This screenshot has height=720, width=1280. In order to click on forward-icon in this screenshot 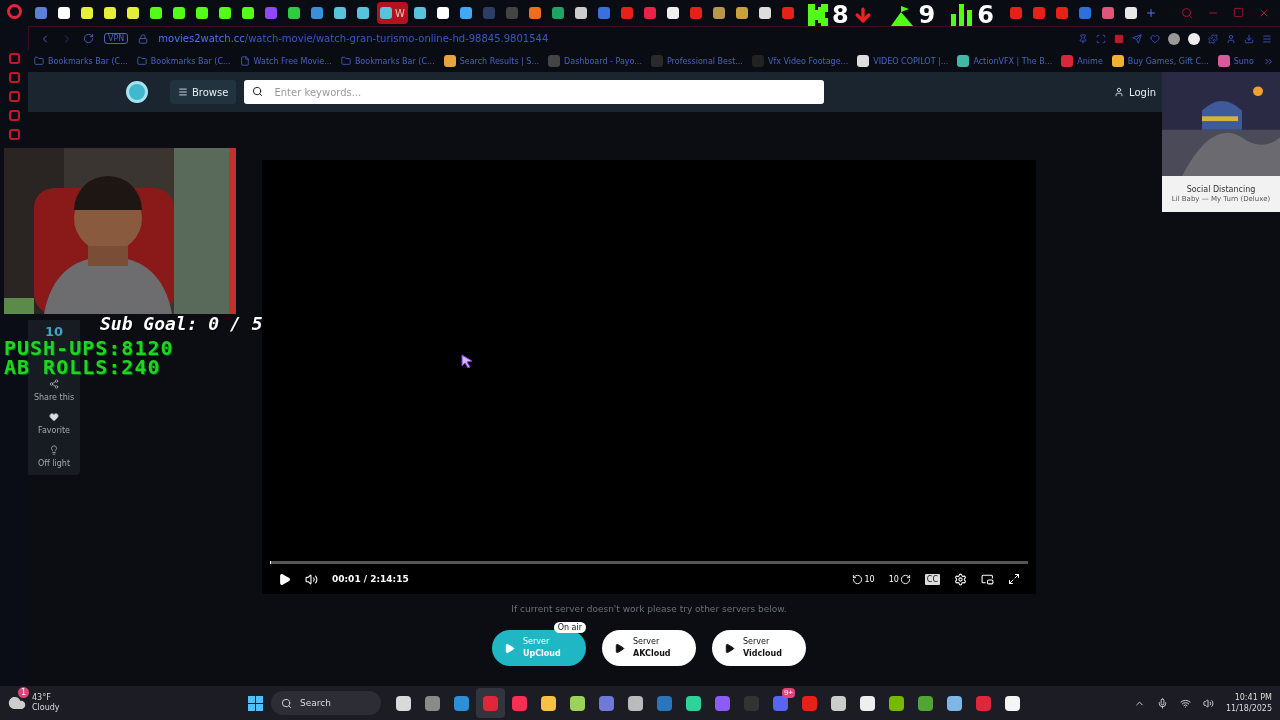, I will do `click(905, 579)`.